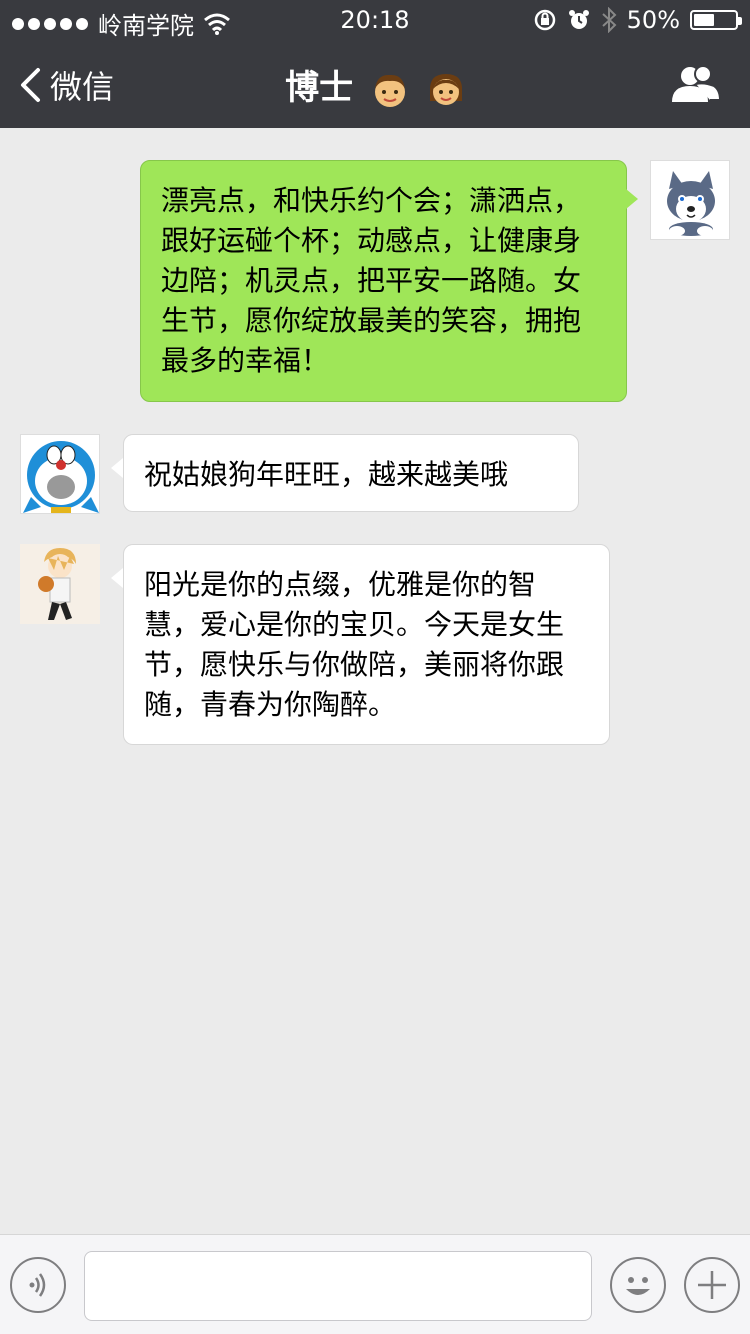 The image size is (750, 1334). I want to click on avatar-contact-anime, so click(60, 584).